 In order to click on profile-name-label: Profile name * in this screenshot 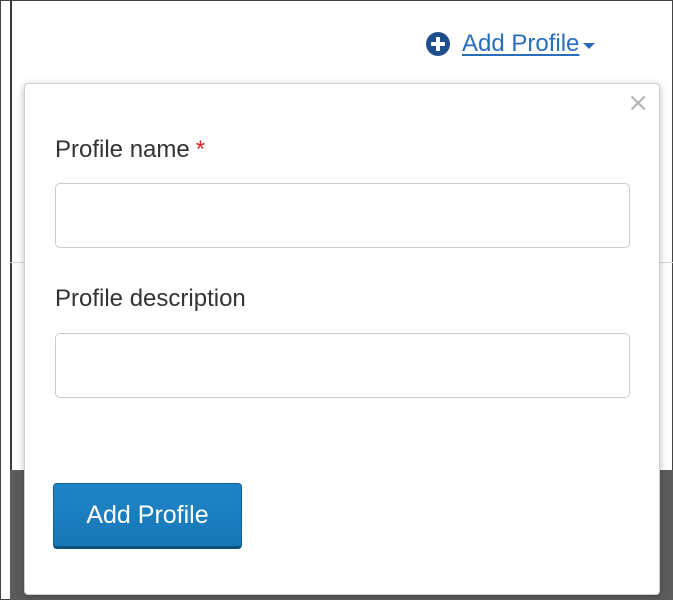, I will do `click(130, 150)`.